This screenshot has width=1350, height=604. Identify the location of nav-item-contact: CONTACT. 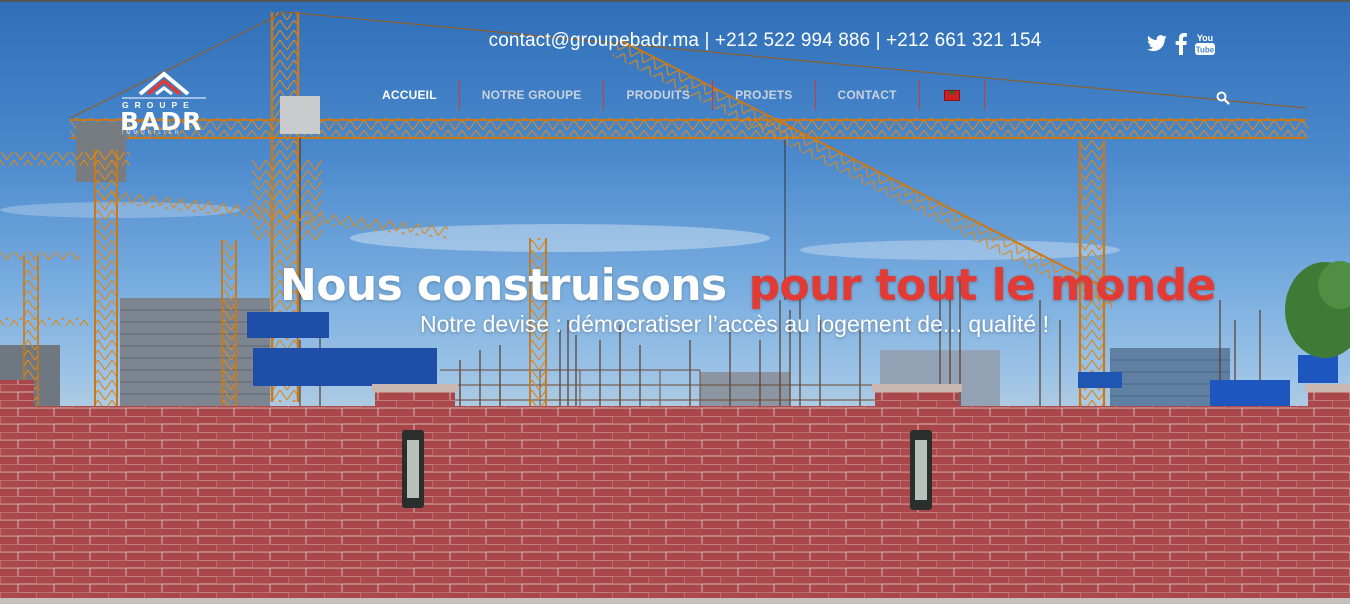
(868, 95).